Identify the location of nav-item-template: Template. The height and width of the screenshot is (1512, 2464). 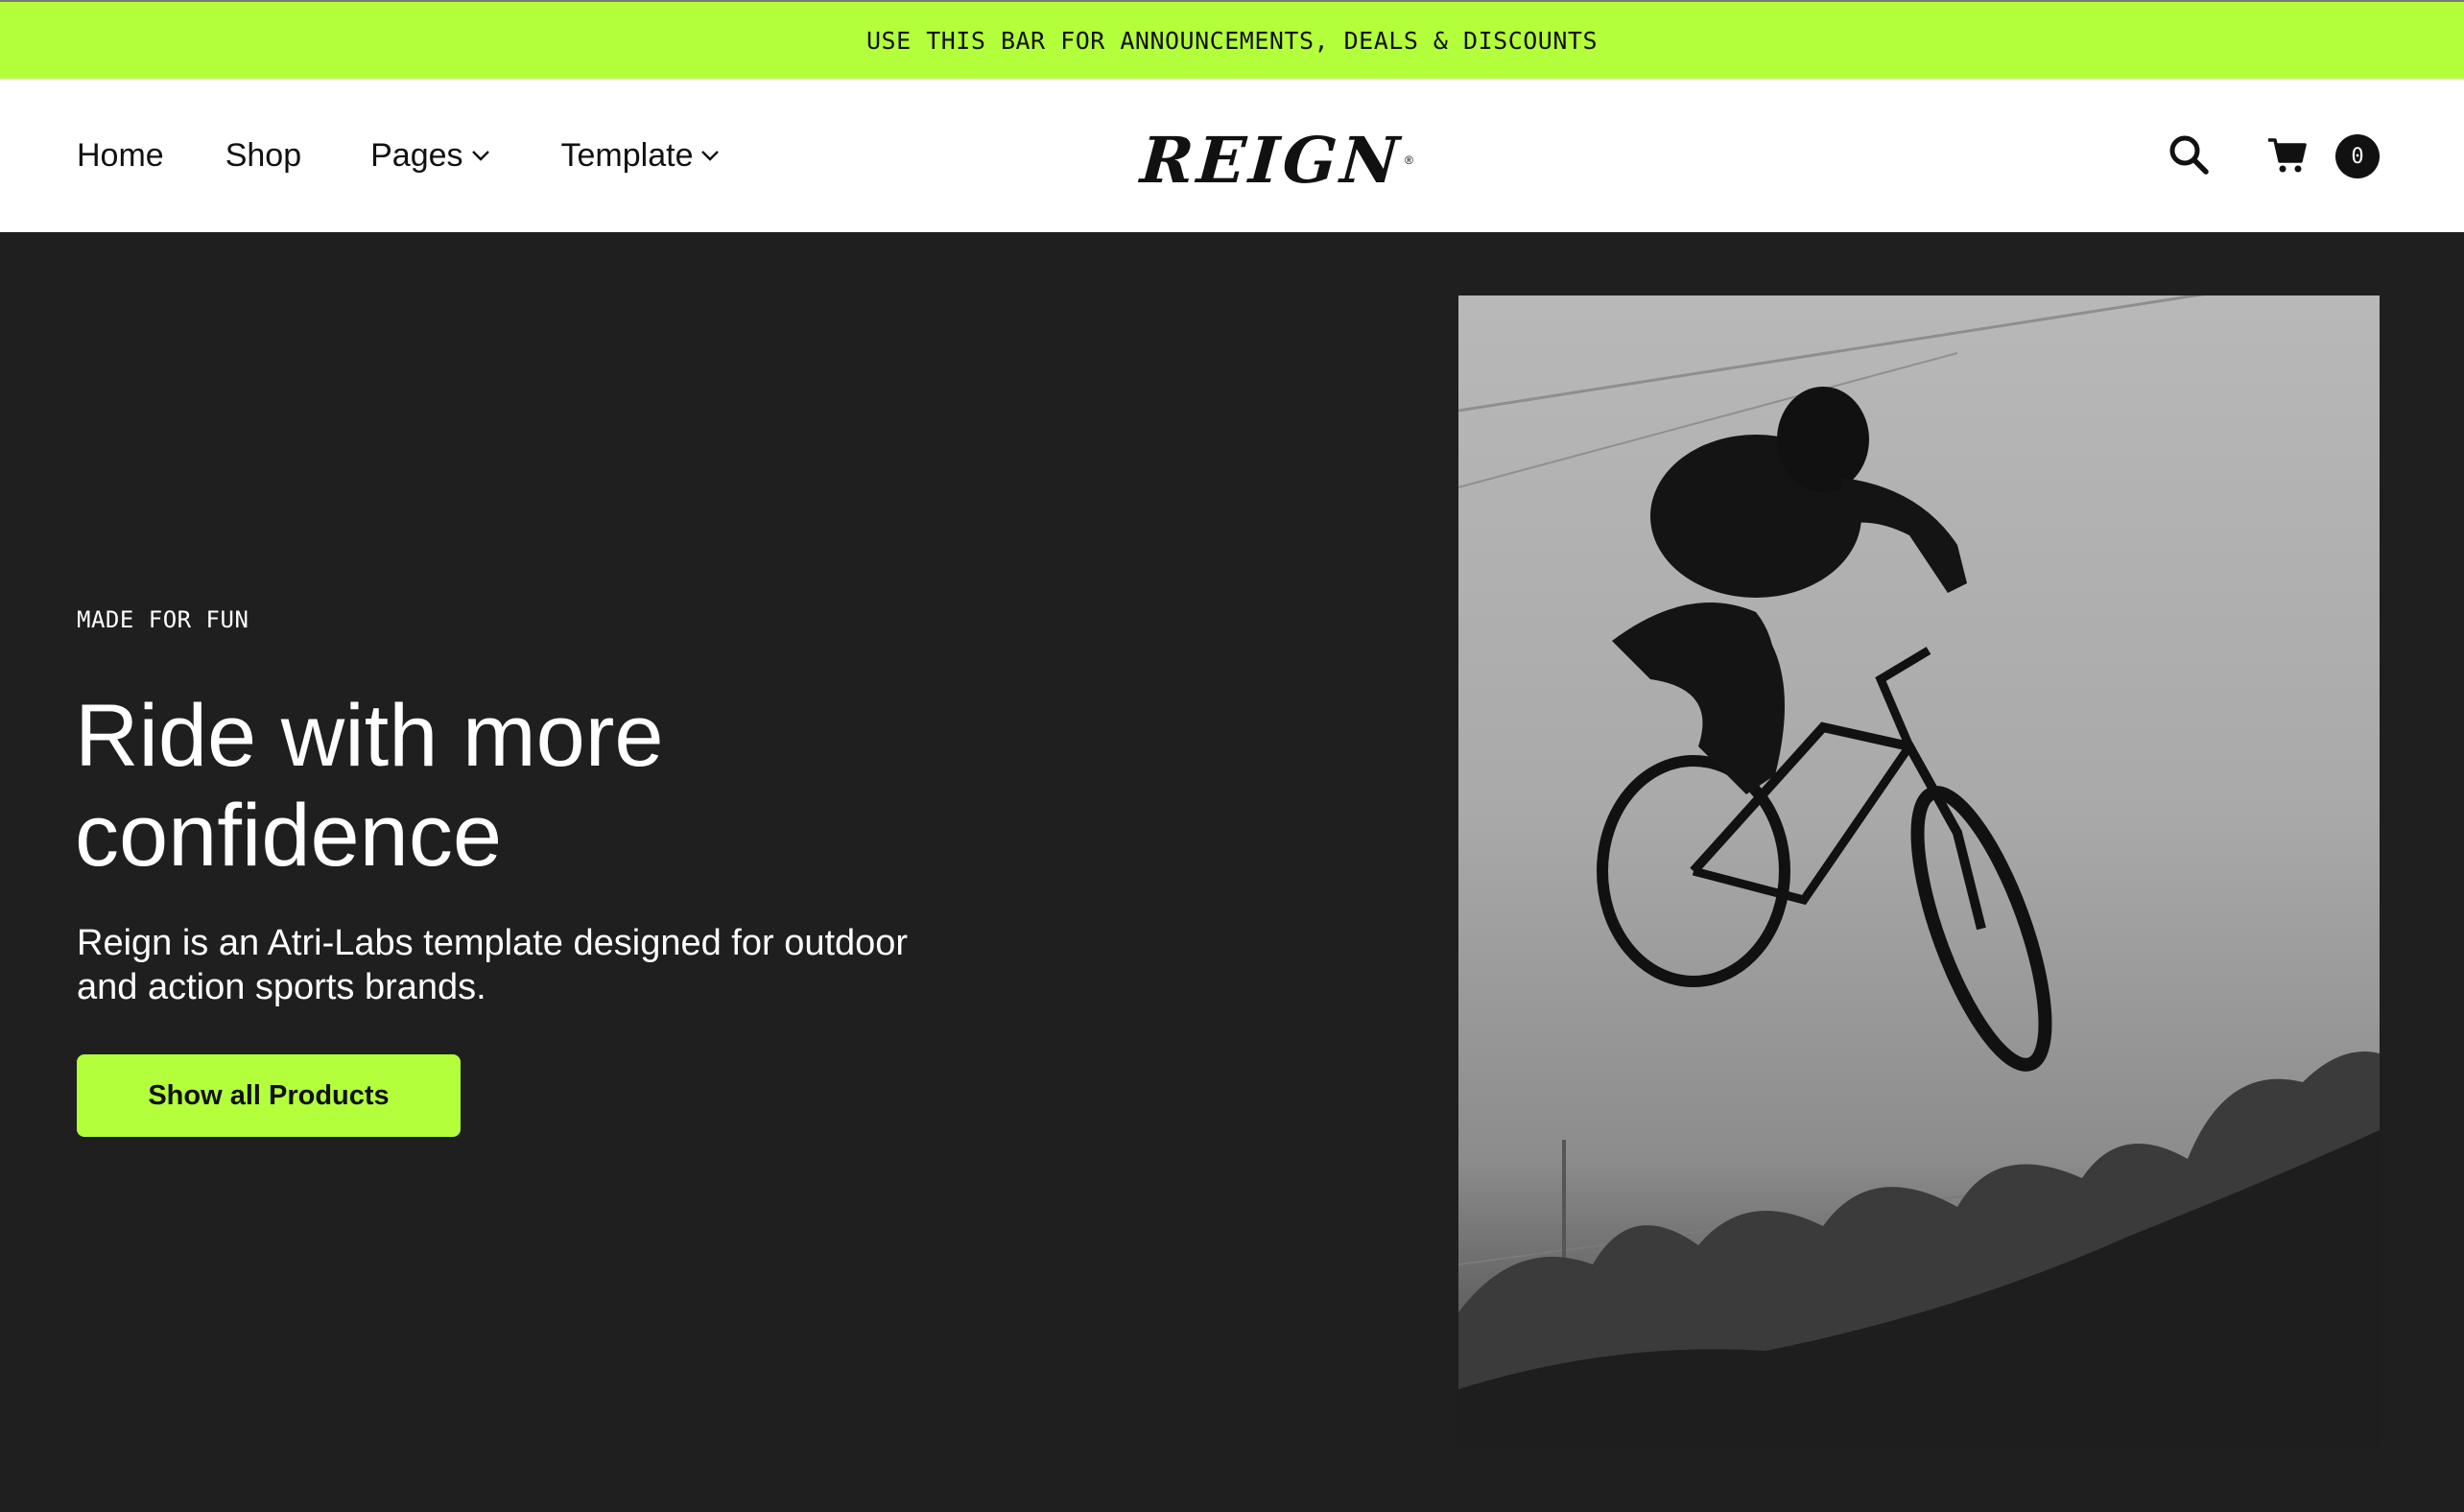
(641, 156).